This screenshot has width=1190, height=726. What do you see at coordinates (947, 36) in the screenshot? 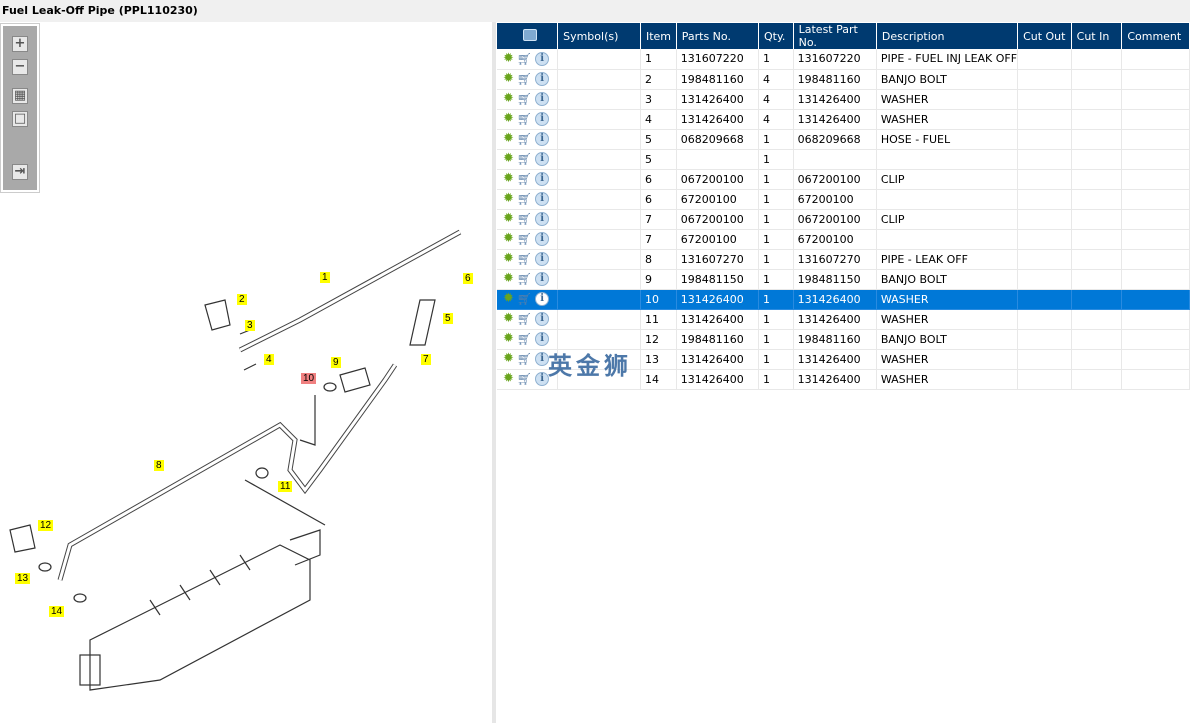
I see `column-header: Description` at bounding box center [947, 36].